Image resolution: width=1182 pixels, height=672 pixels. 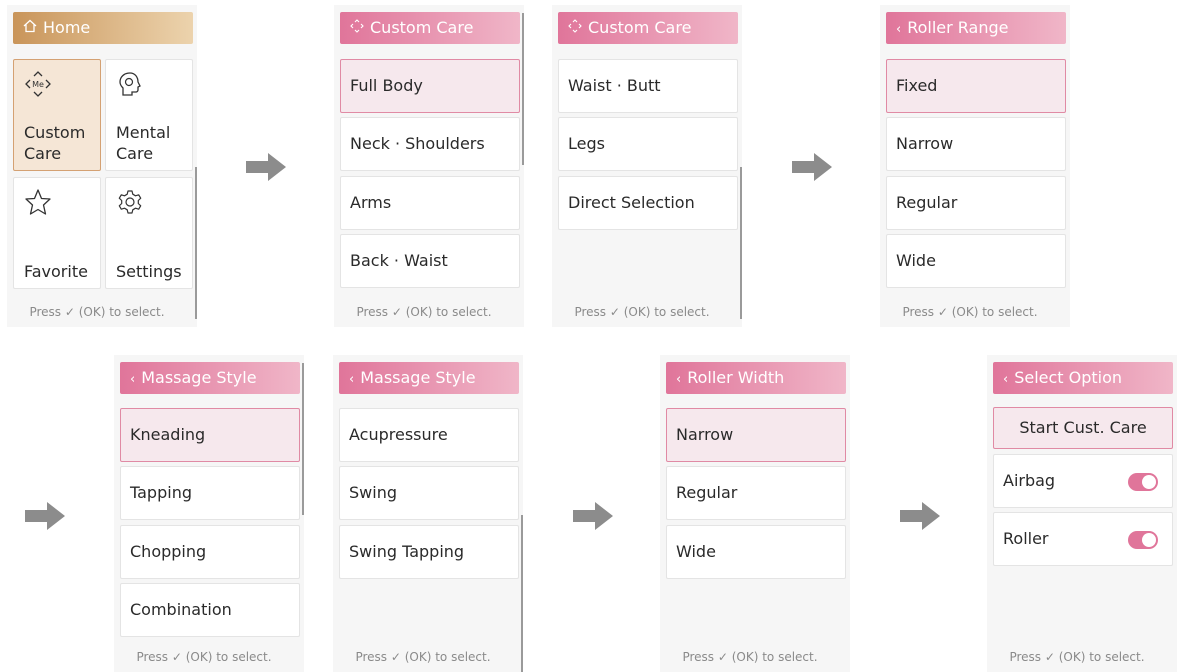 What do you see at coordinates (55, 132) in the screenshot?
I see `tile-custom-care-line1: Custom` at bounding box center [55, 132].